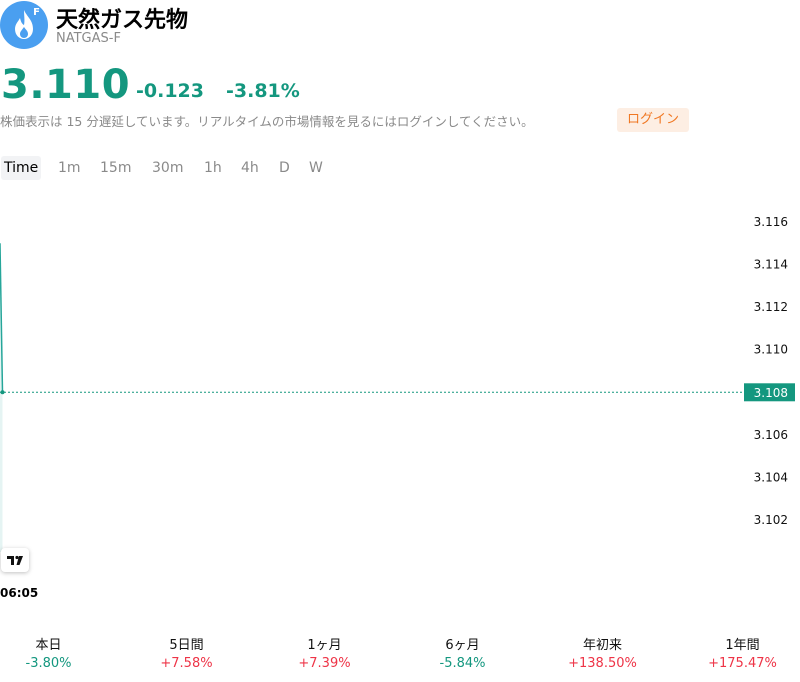 The image size is (800, 682). I want to click on y-axis-tick-label: 3.106, so click(771, 435).